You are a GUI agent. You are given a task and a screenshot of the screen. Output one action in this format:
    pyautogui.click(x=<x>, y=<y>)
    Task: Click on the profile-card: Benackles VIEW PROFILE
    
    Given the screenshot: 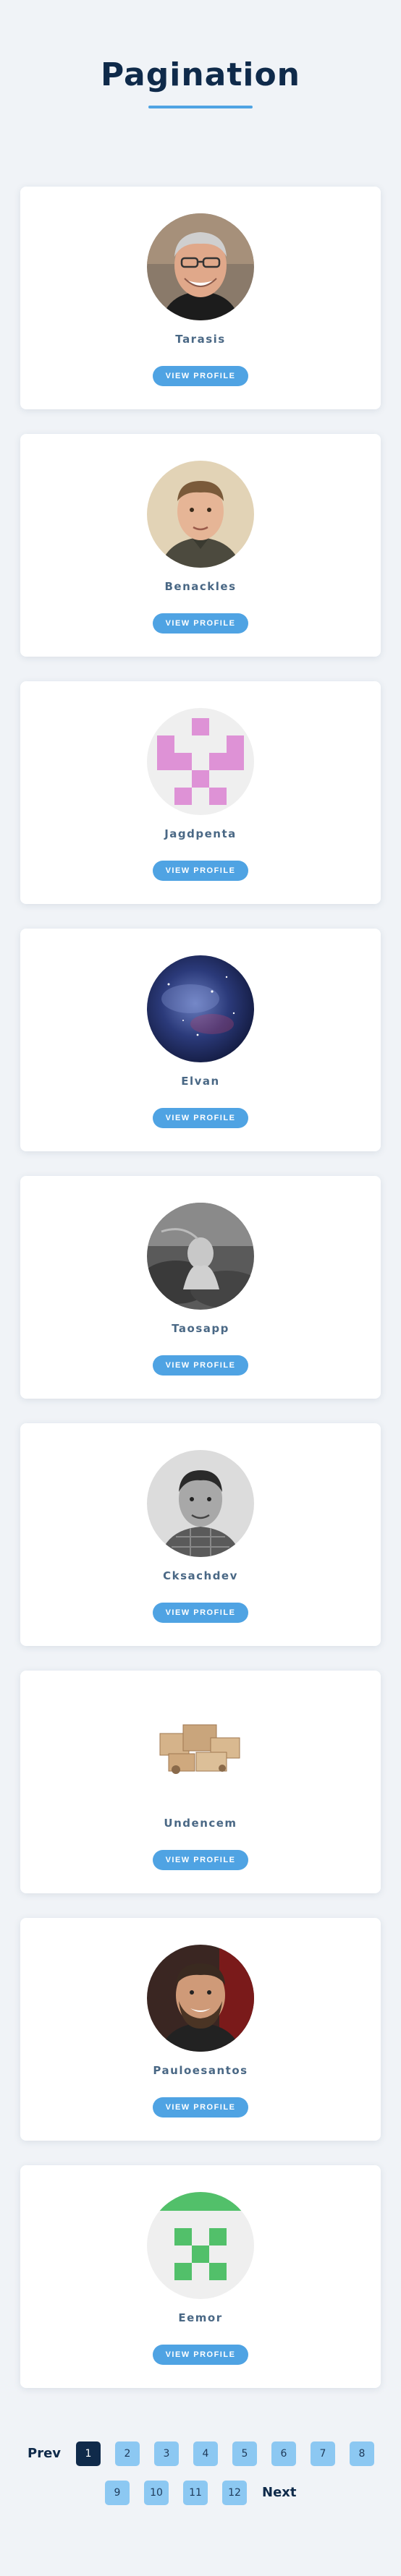 What is the action you would take?
    pyautogui.click(x=200, y=545)
    